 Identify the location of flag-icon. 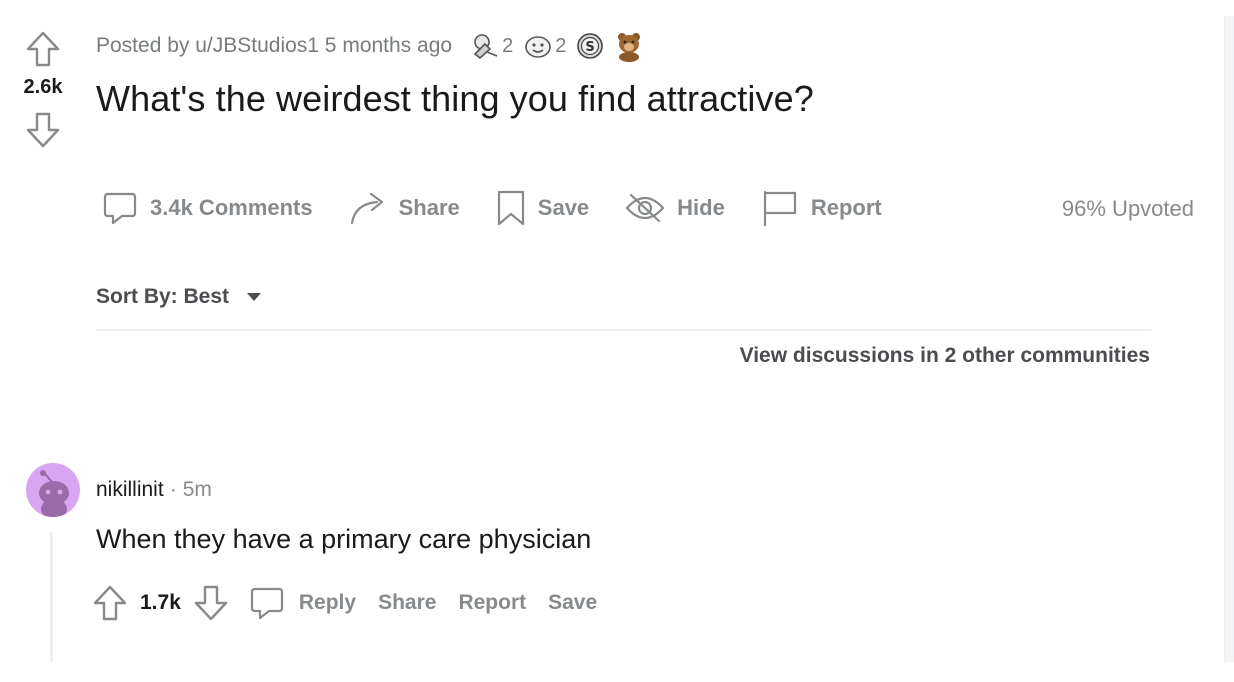
(779, 208).